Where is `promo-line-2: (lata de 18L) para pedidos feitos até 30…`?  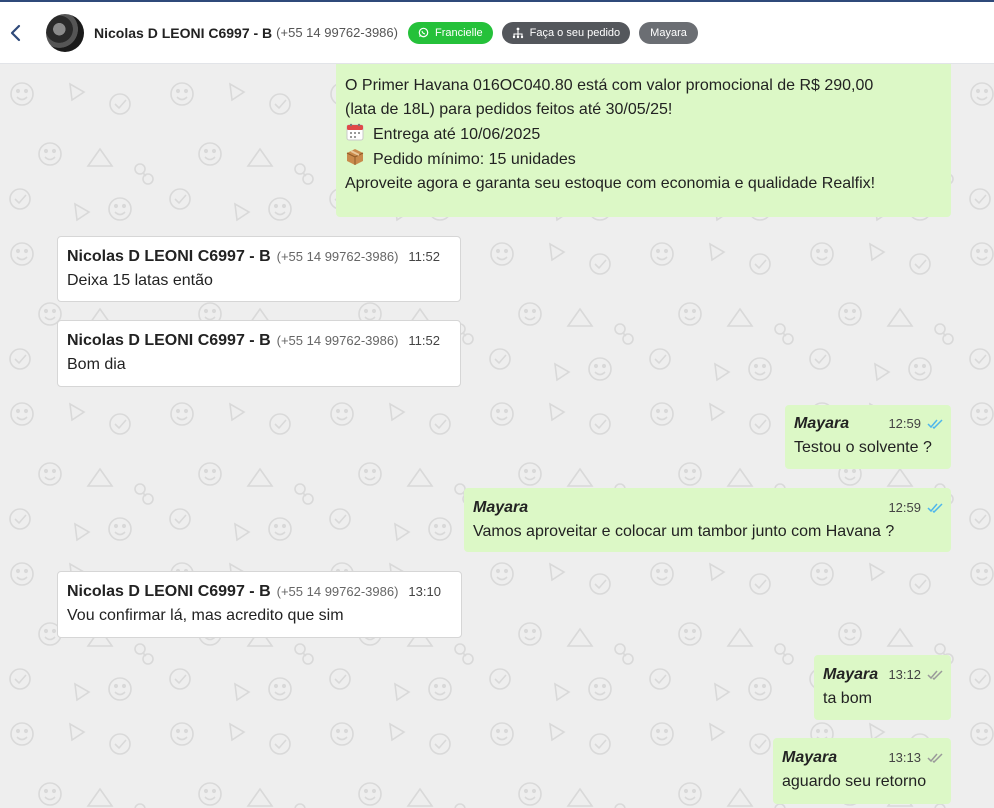 promo-line-2: (lata de 18L) para pedidos feitos até 30… is located at coordinates (509, 109).